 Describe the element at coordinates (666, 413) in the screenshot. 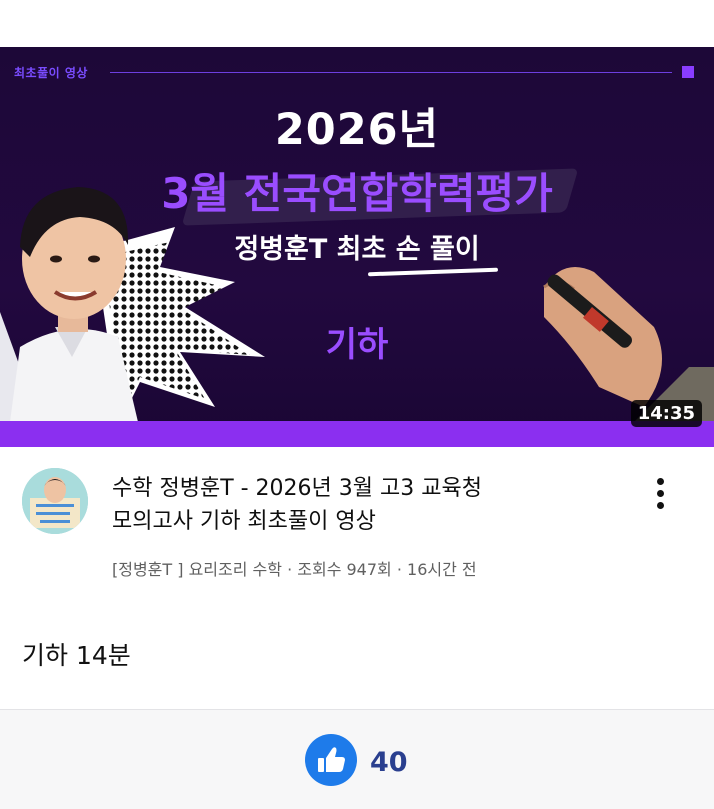

I see `duration-badge: 14:35` at that location.